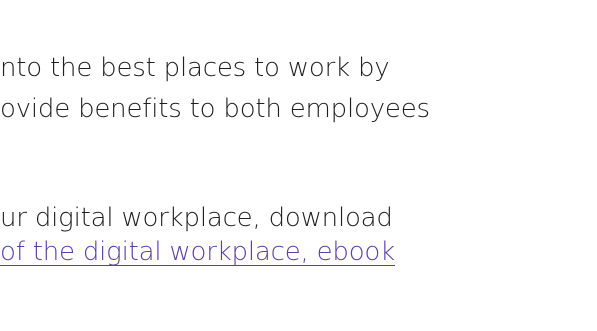  What do you see at coordinates (195, 68) in the screenshot?
I see `paragraph-1-line-1: nto the best places to work by` at bounding box center [195, 68].